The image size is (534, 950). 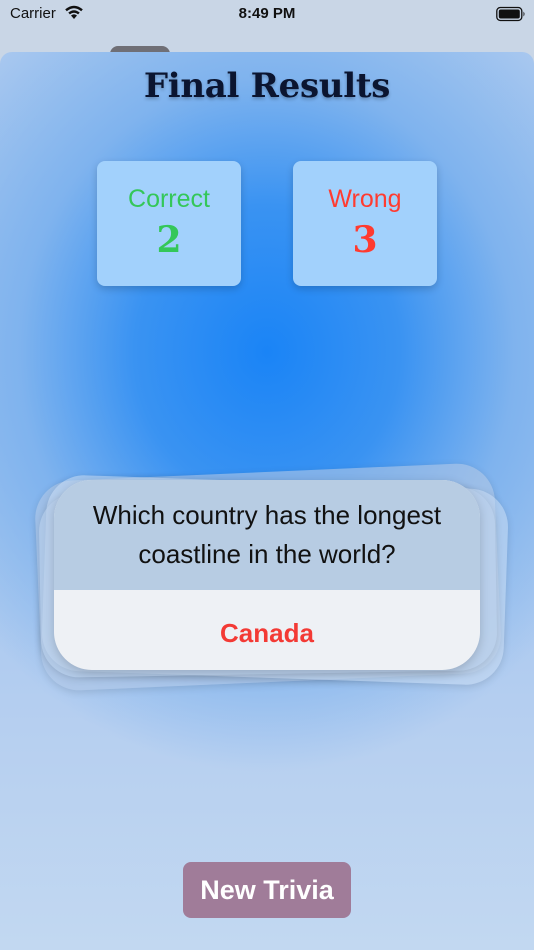 I want to click on wrong-score-card: Wrong 3, so click(x=365, y=223).